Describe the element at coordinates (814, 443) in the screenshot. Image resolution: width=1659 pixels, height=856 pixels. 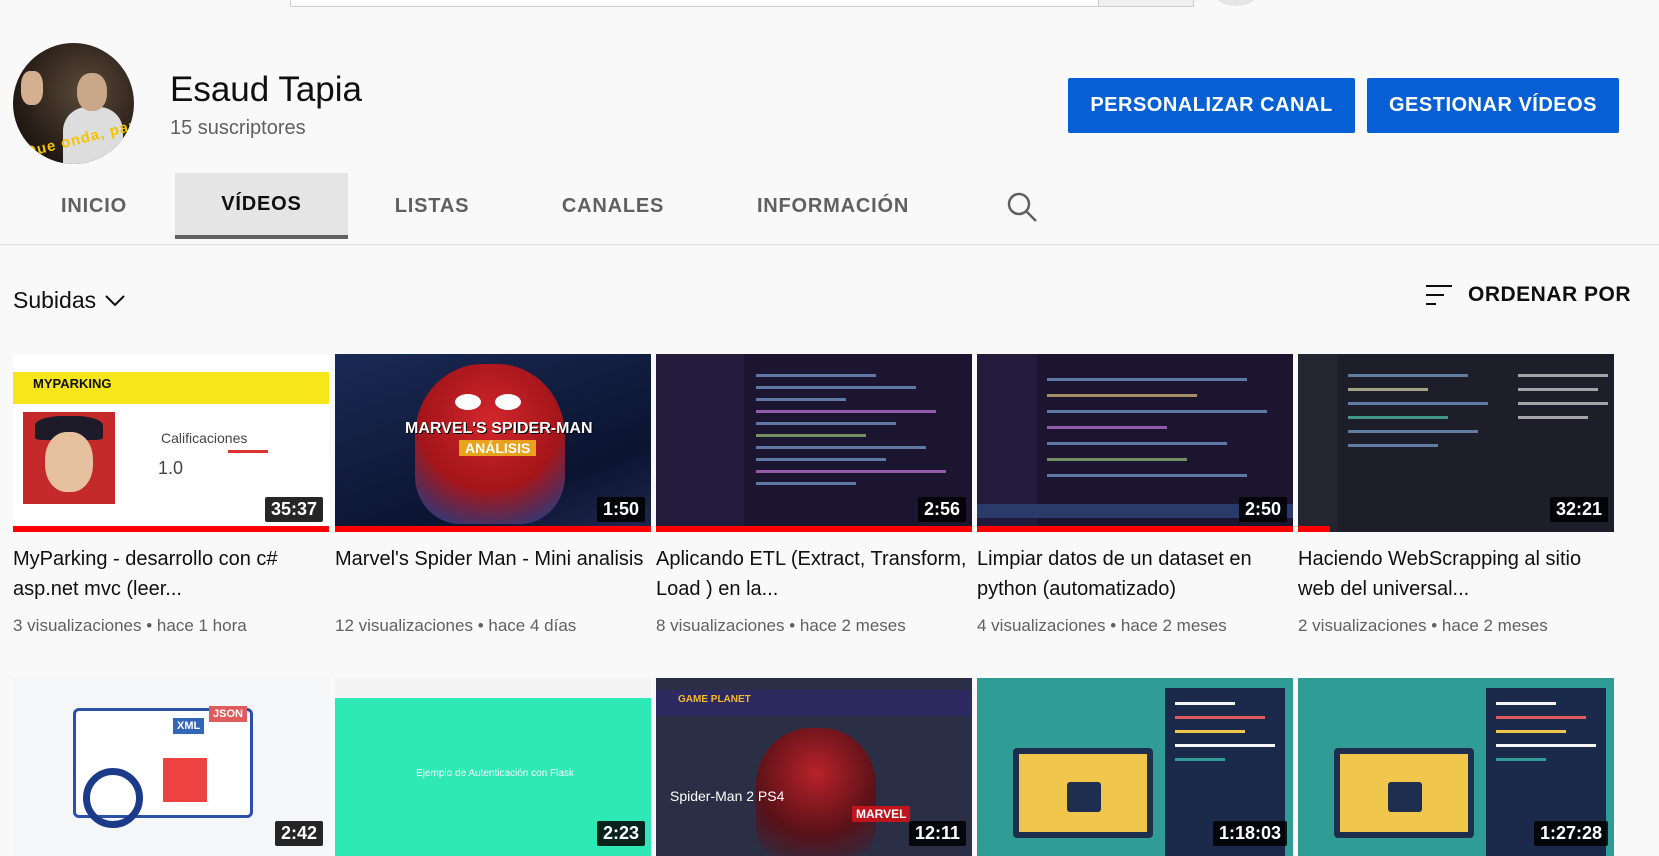
I see `video-thumbnail: 2:56` at that location.